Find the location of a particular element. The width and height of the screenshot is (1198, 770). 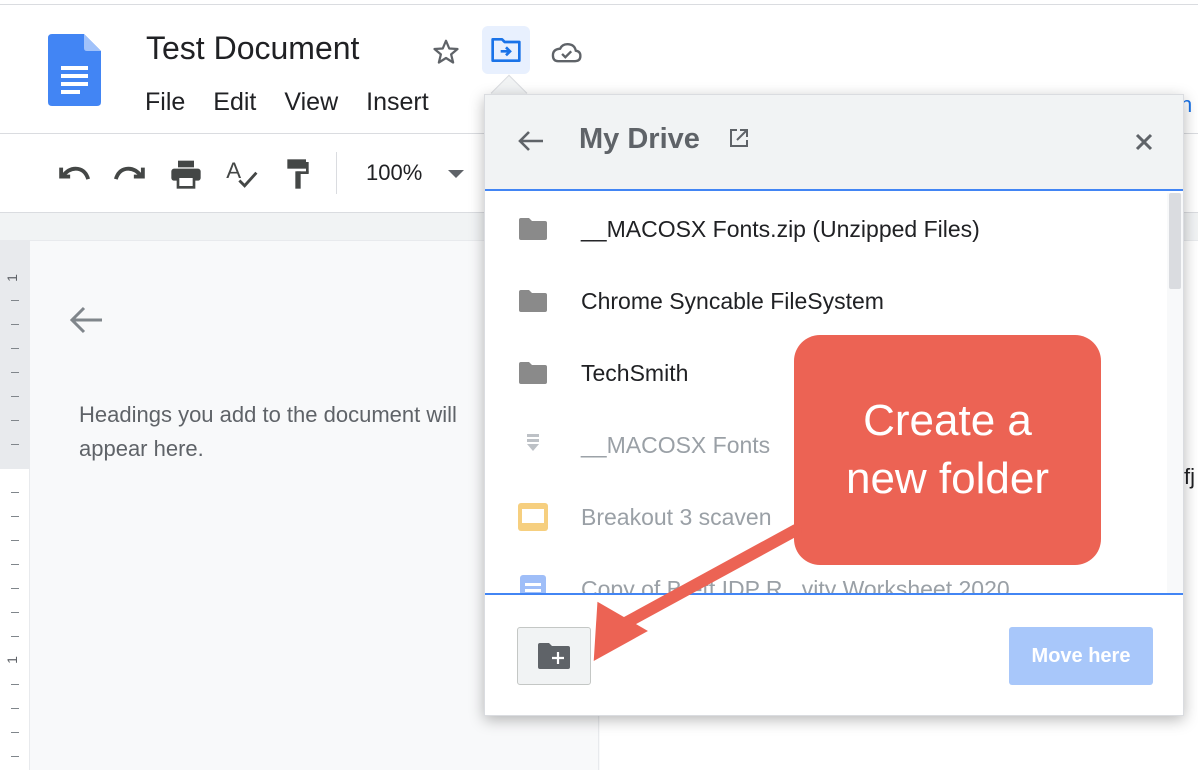

svg-text: A is located at coordinates (233, 170).